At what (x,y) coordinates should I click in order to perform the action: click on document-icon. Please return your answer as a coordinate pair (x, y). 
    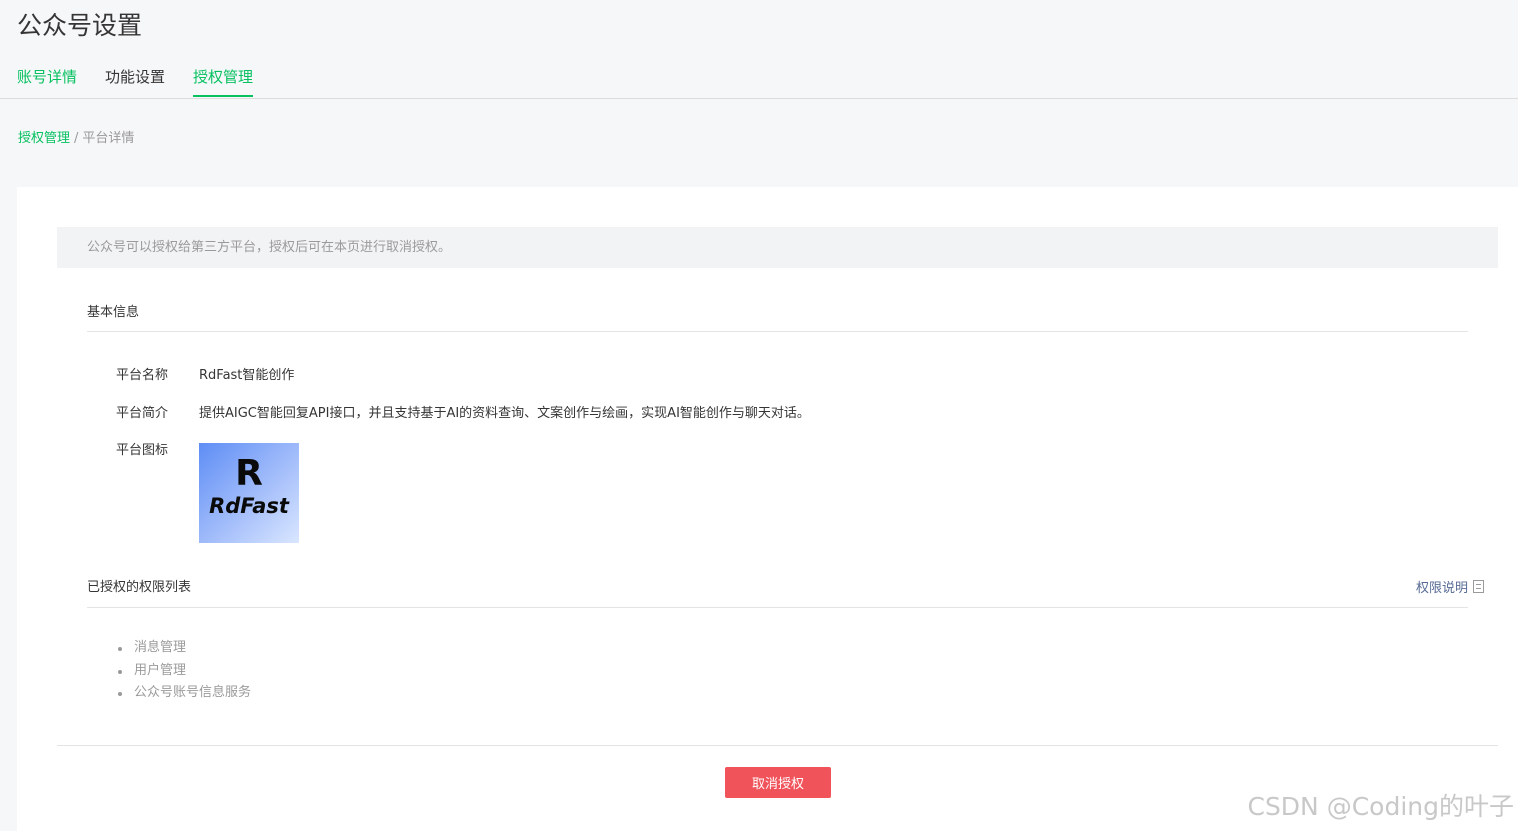
    Looking at the image, I should click on (1478, 586).